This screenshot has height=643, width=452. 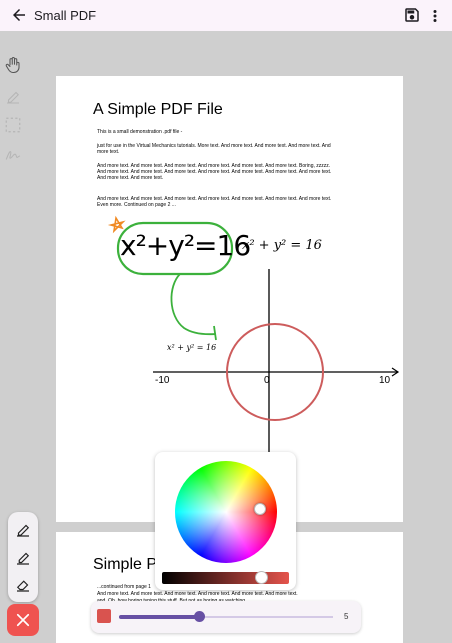 I want to click on brush-size-bar: 5, so click(x=226, y=617).